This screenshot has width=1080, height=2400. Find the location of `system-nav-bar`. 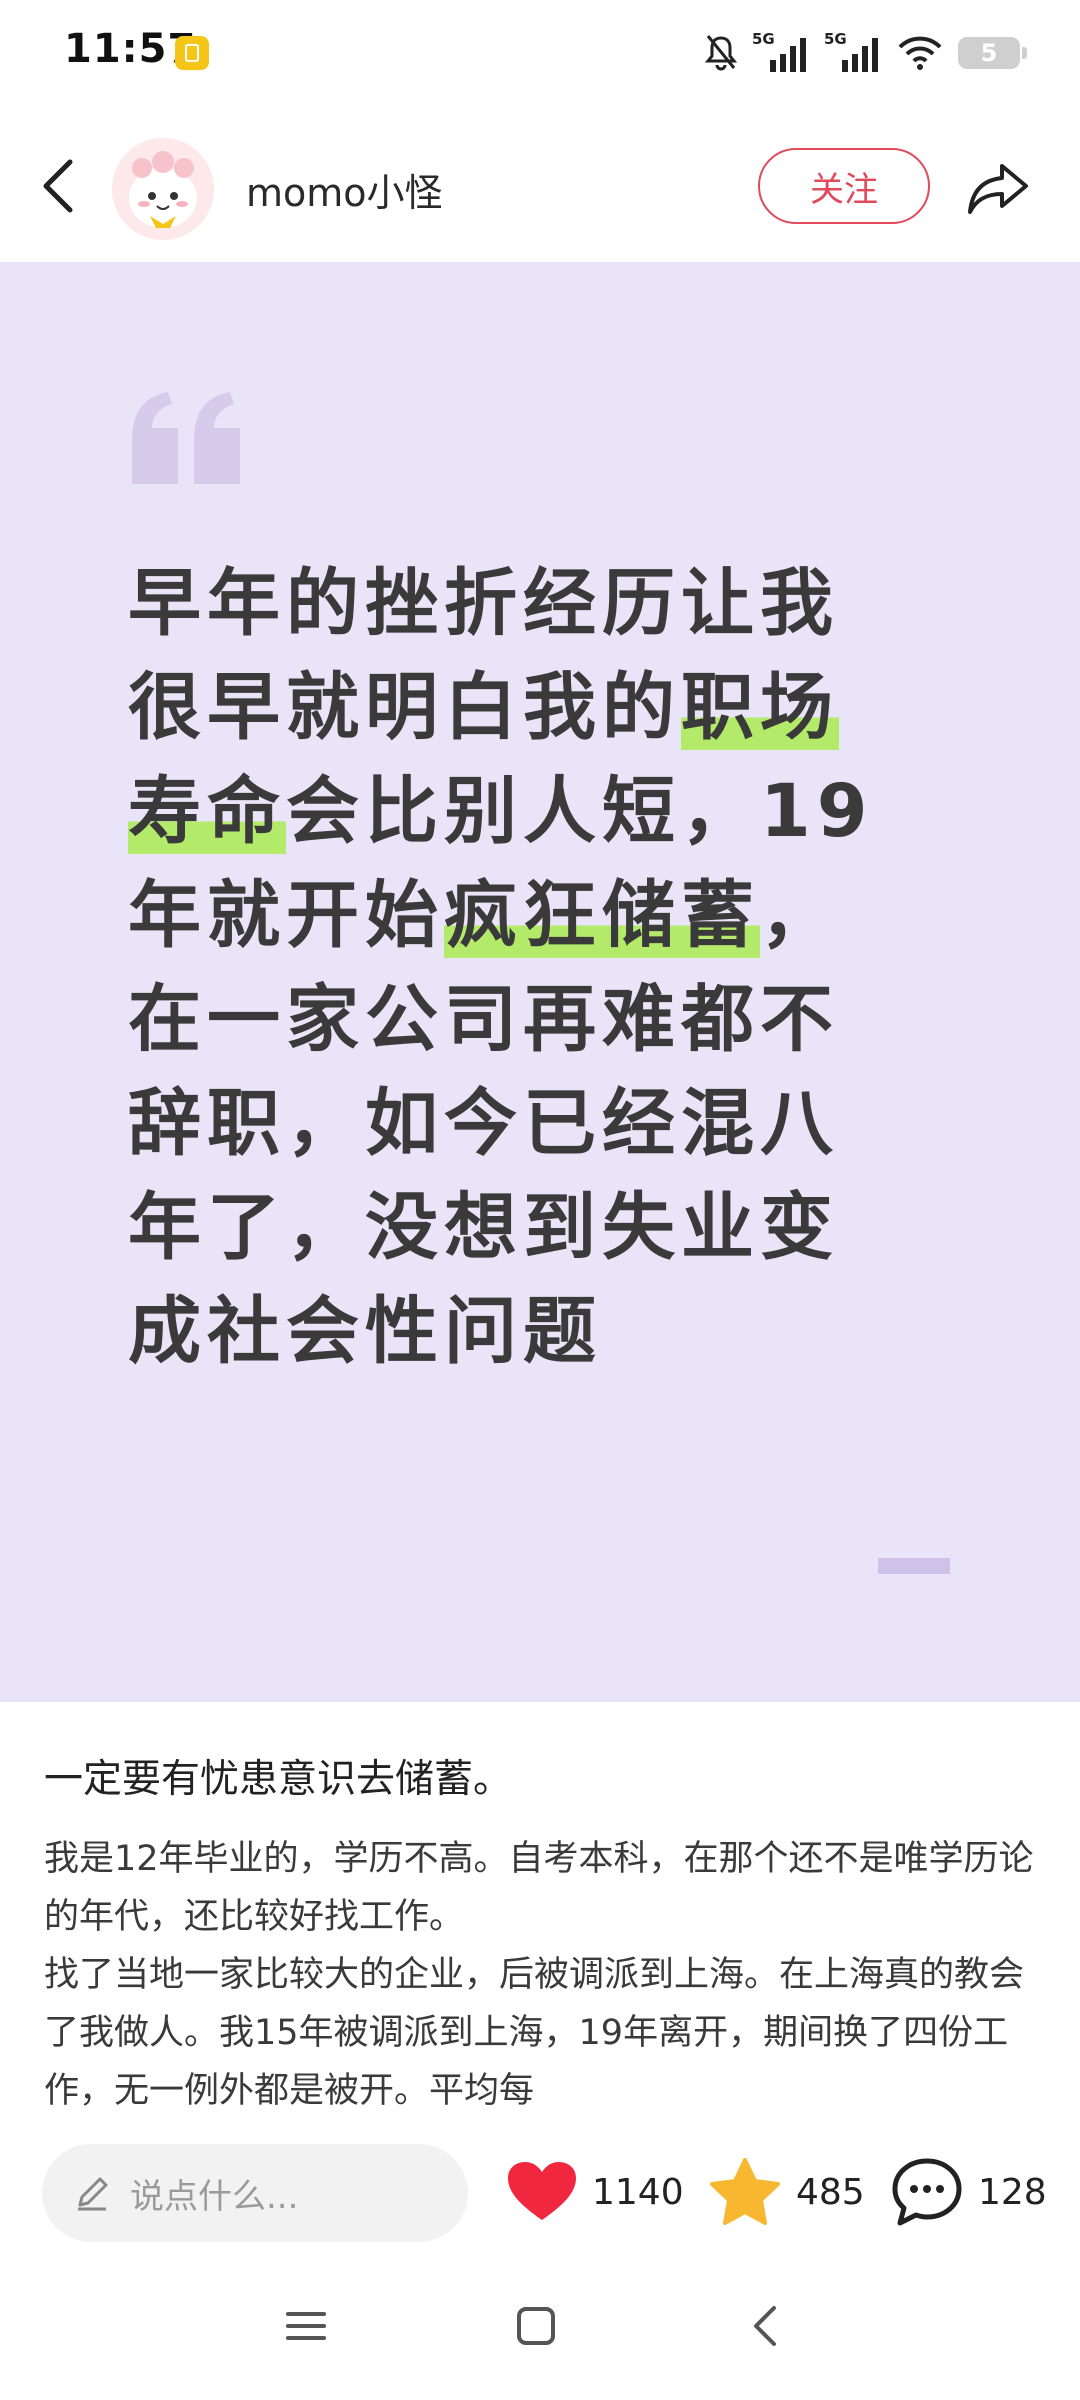

system-nav-bar is located at coordinates (540, 2343).